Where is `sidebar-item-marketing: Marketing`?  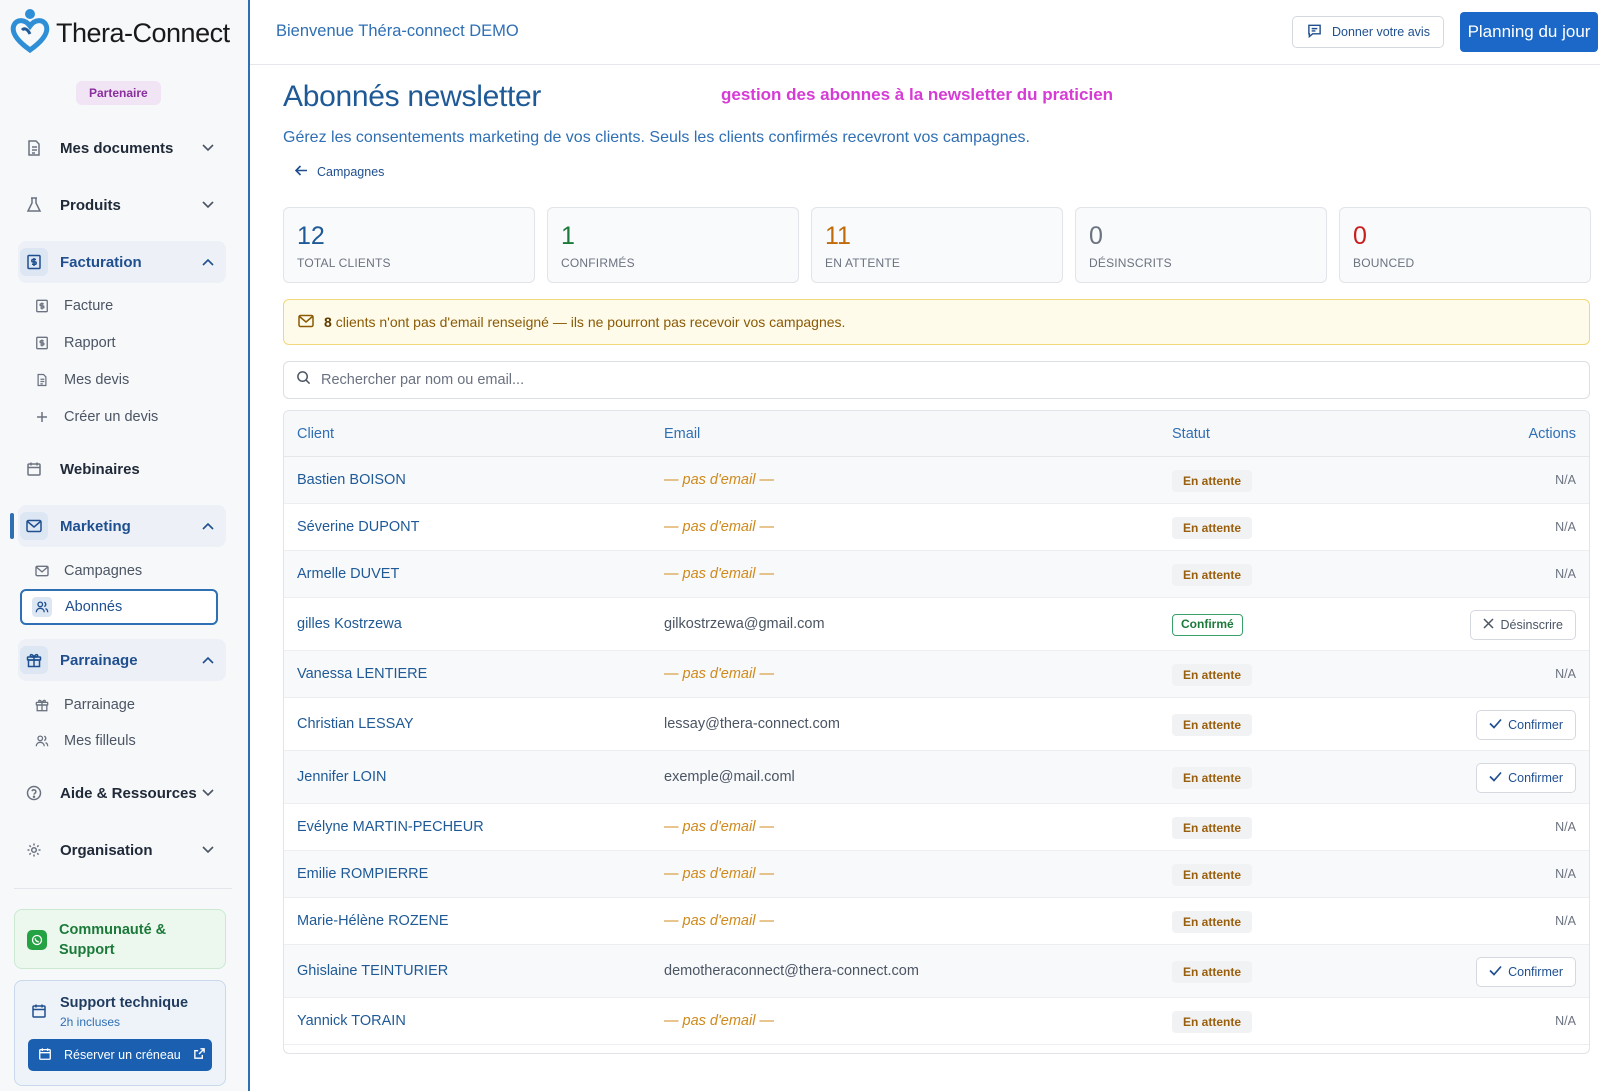 sidebar-item-marketing: Marketing is located at coordinates (118, 526).